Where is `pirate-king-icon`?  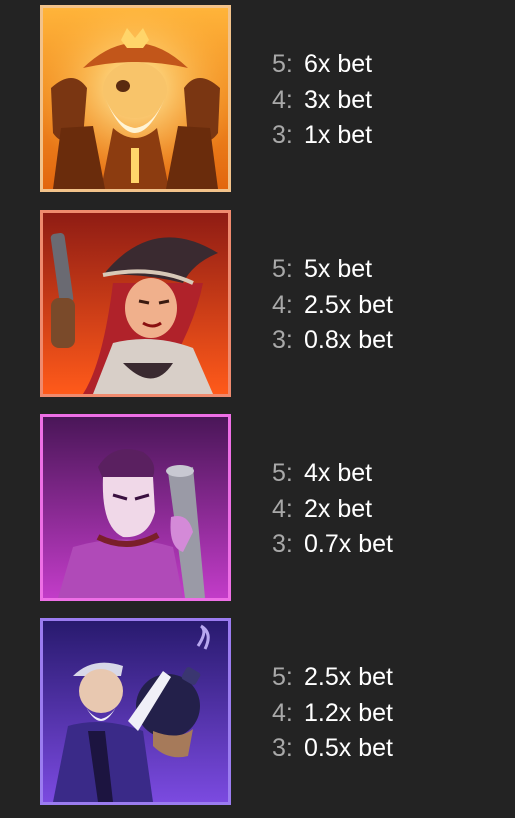 pirate-king-icon is located at coordinates (135, 98).